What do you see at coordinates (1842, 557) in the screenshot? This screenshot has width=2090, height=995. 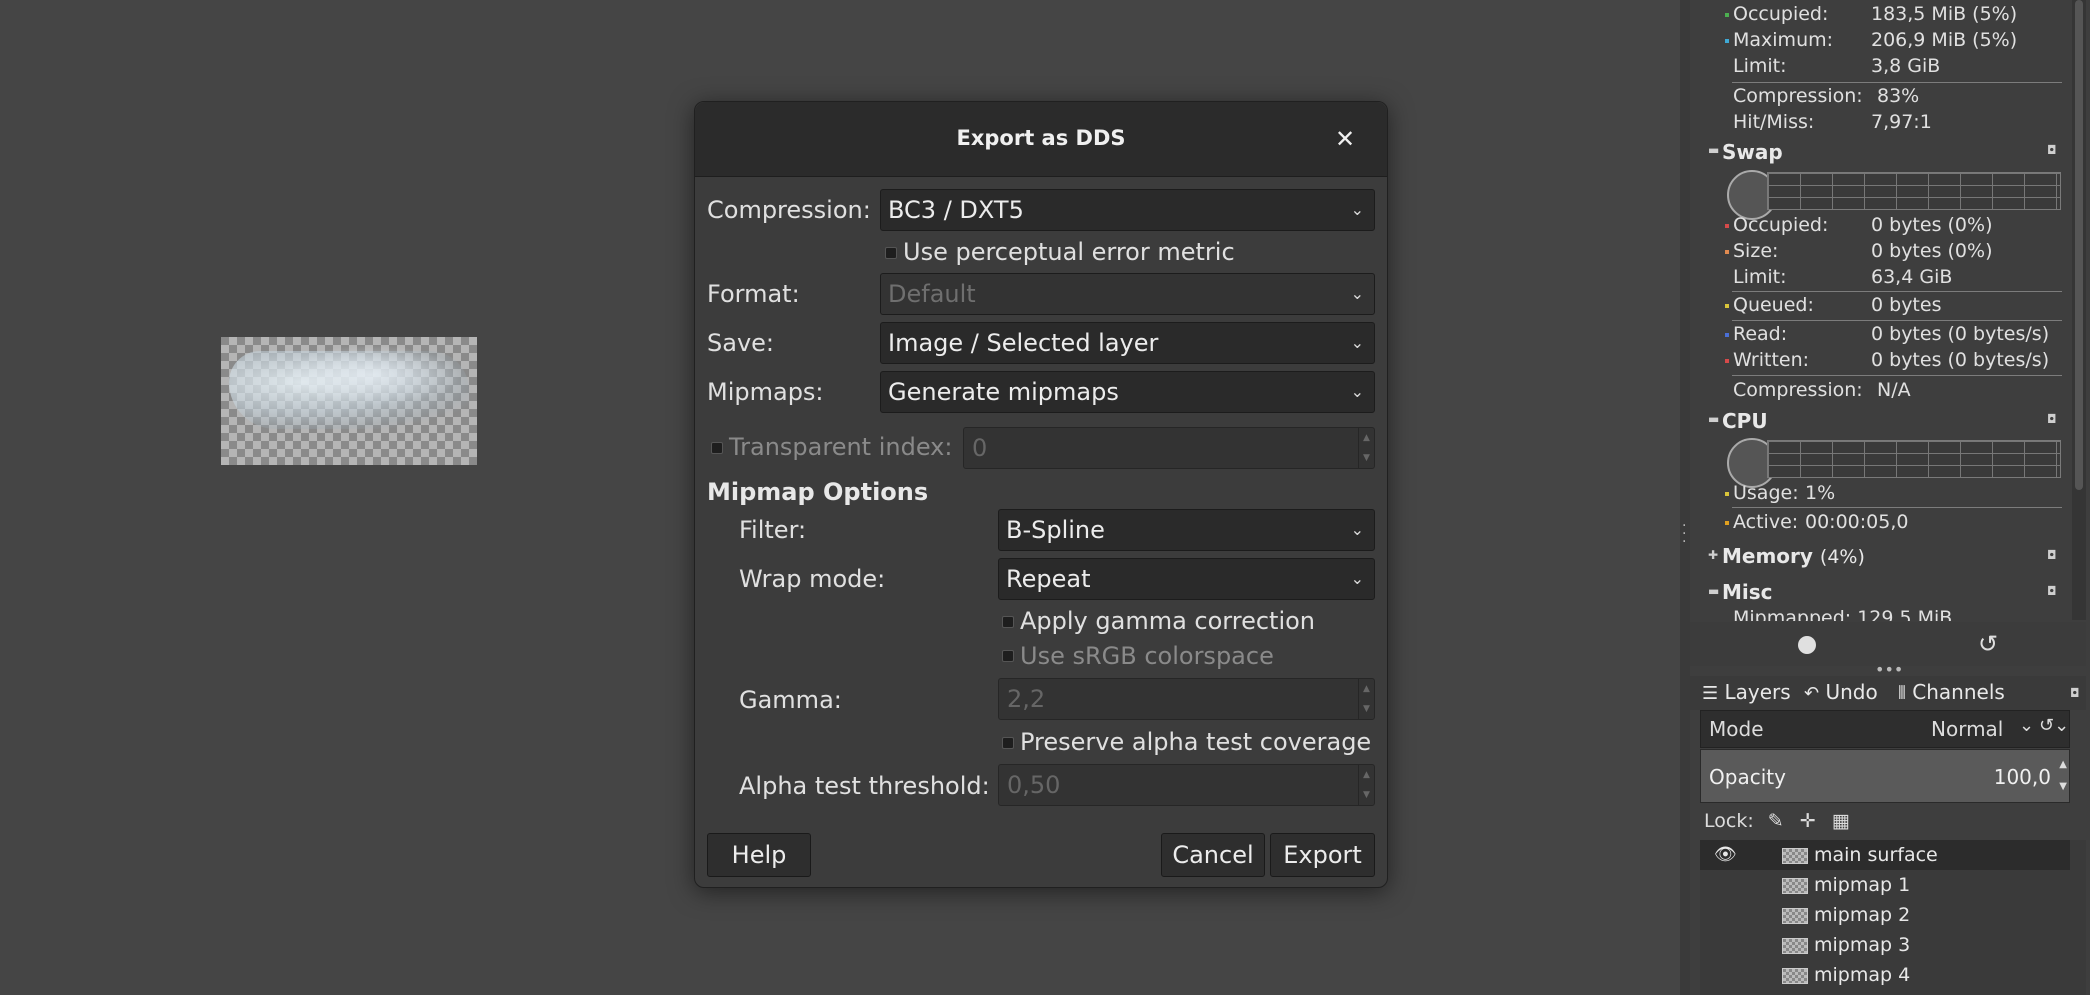 I see `memory-value: (4%)` at bounding box center [1842, 557].